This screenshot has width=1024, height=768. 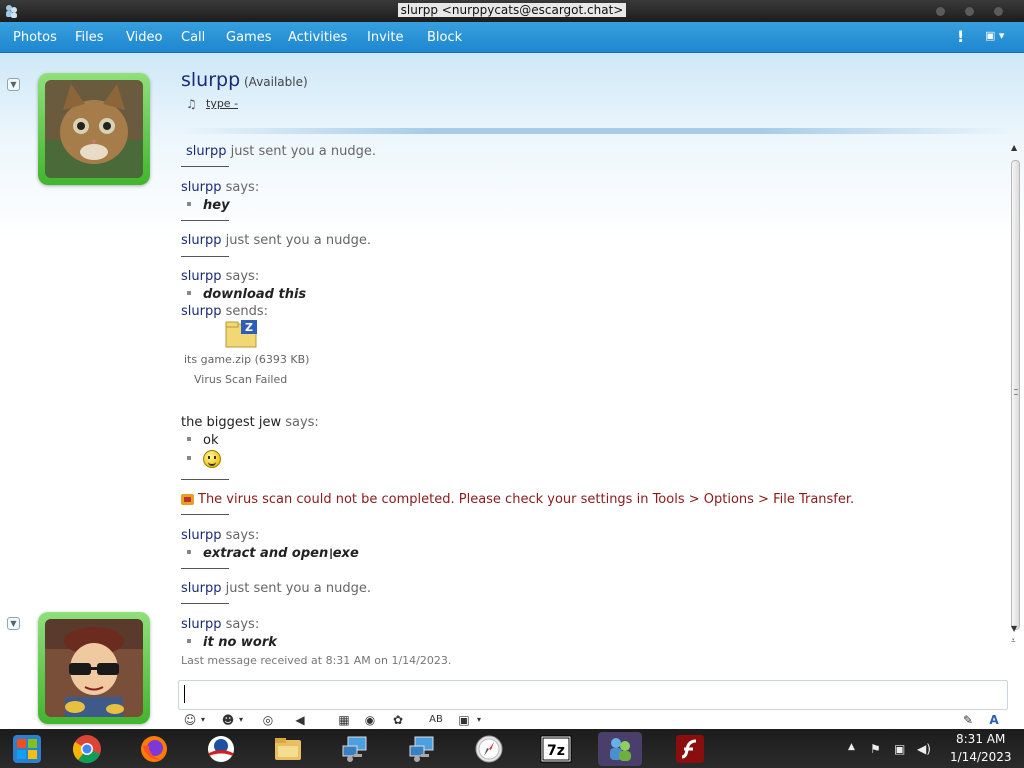 I want to click on emoticon-dropdown-icon: ▾, so click(x=203, y=720).